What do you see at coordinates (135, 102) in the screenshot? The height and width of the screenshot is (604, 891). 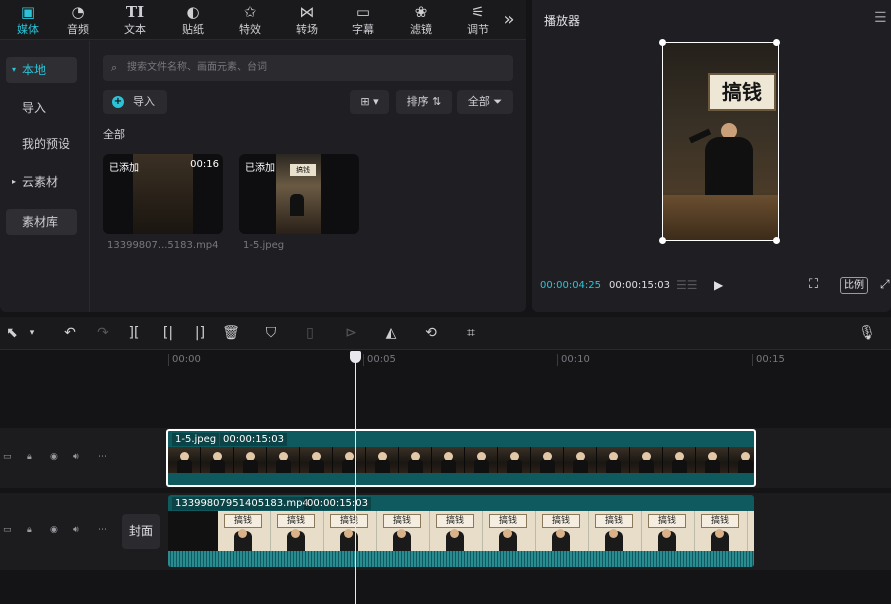 I see `import-button: + 导入` at bounding box center [135, 102].